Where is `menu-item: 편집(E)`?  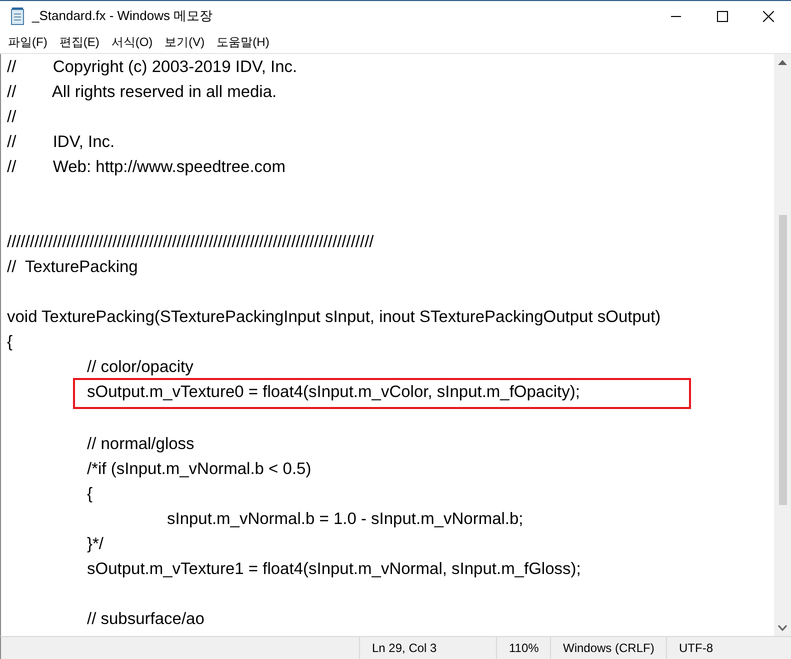 menu-item: 편집(E) is located at coordinates (79, 42).